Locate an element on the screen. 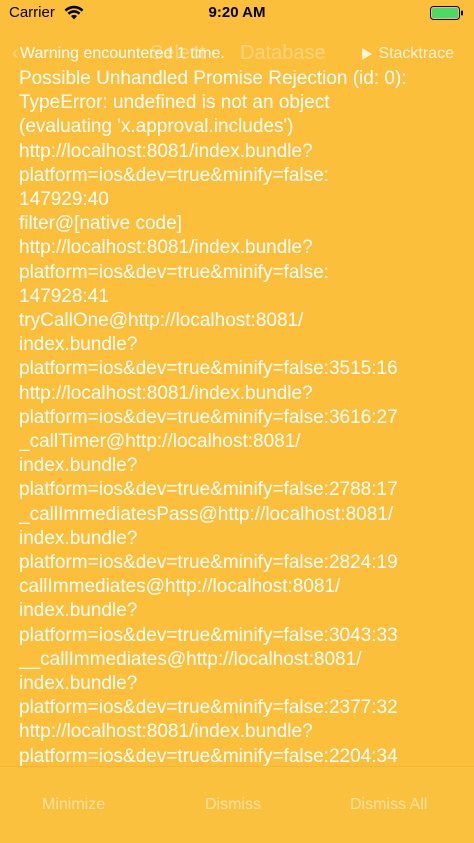  message-line: 147928:41 is located at coordinates (64, 296).